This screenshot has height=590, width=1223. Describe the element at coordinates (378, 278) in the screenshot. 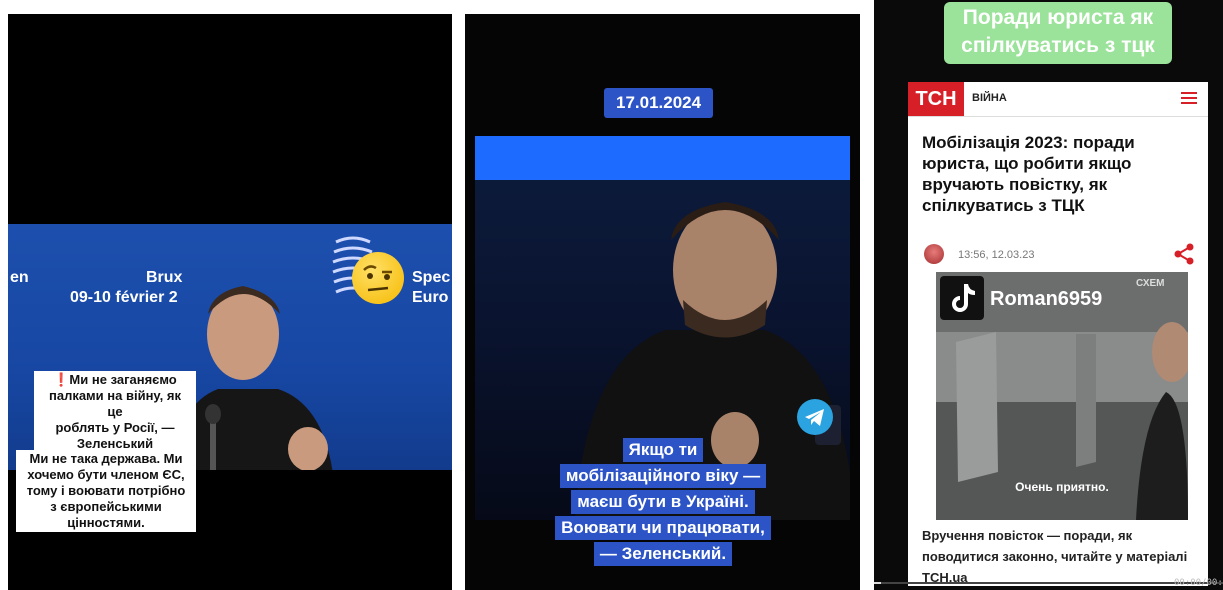

I see `raised-eyebrow-face-icon` at that location.